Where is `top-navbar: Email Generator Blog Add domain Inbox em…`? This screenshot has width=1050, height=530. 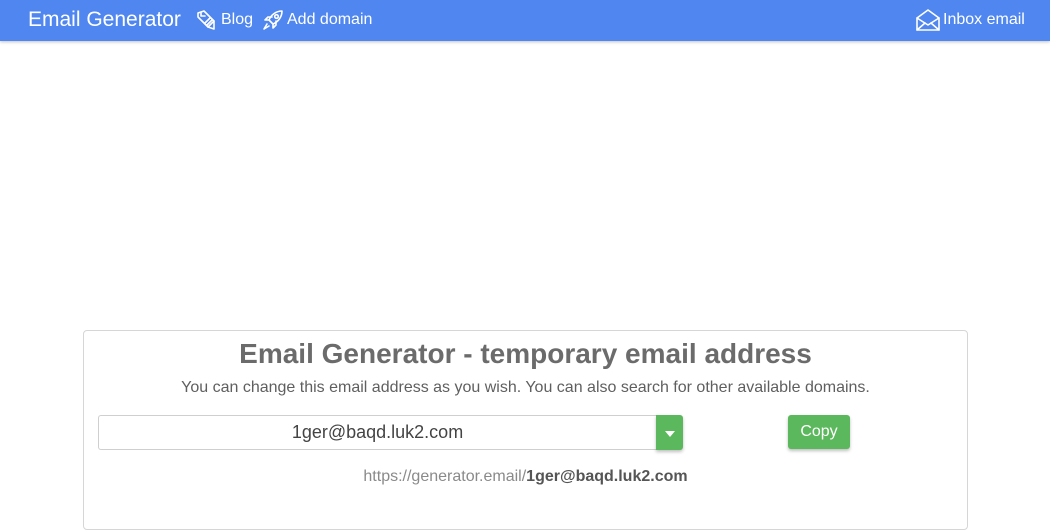
top-navbar: Email Generator Blog Add domain Inbox em… is located at coordinates (525, 20).